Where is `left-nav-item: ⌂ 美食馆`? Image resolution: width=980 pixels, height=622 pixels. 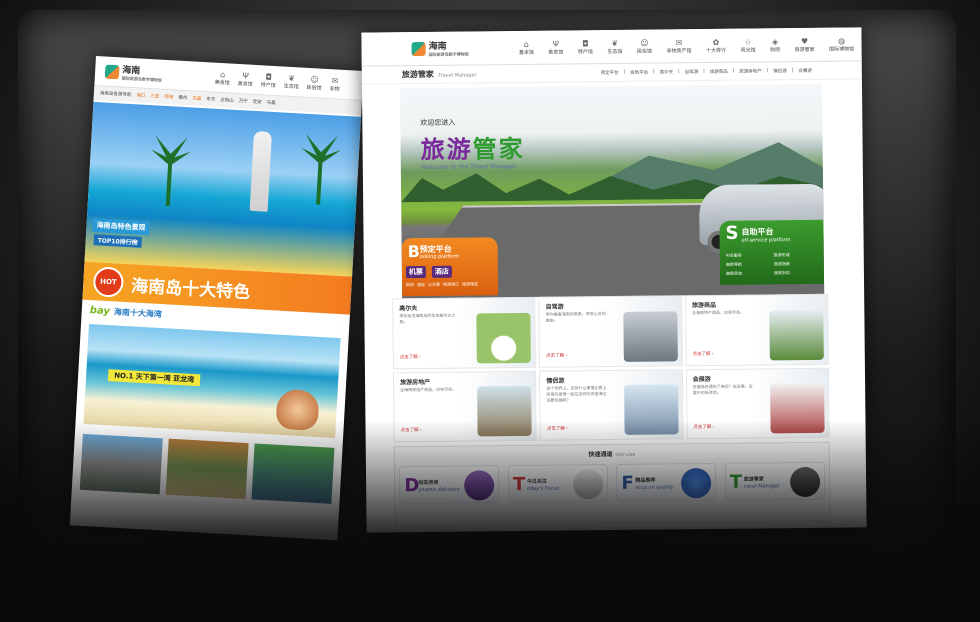
left-nav-item: ⌂ 美食馆 is located at coordinates (223, 77).